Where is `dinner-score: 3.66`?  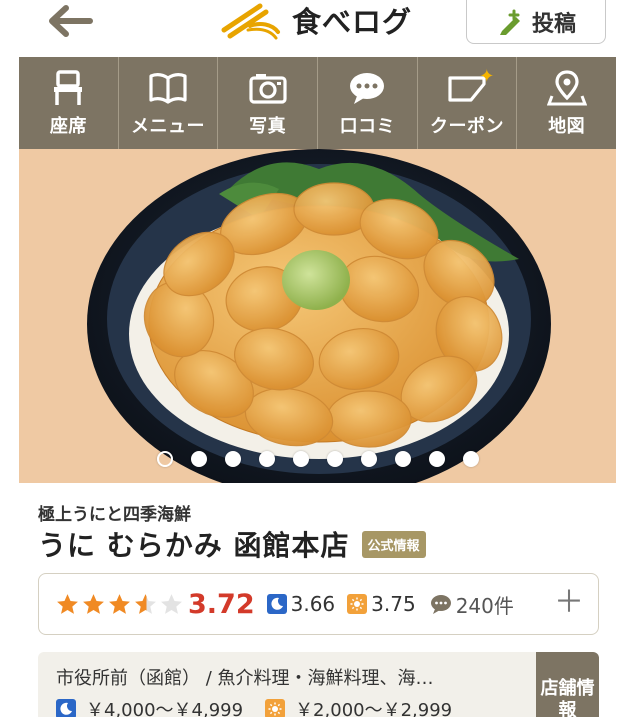 dinner-score: 3.66 is located at coordinates (301, 604).